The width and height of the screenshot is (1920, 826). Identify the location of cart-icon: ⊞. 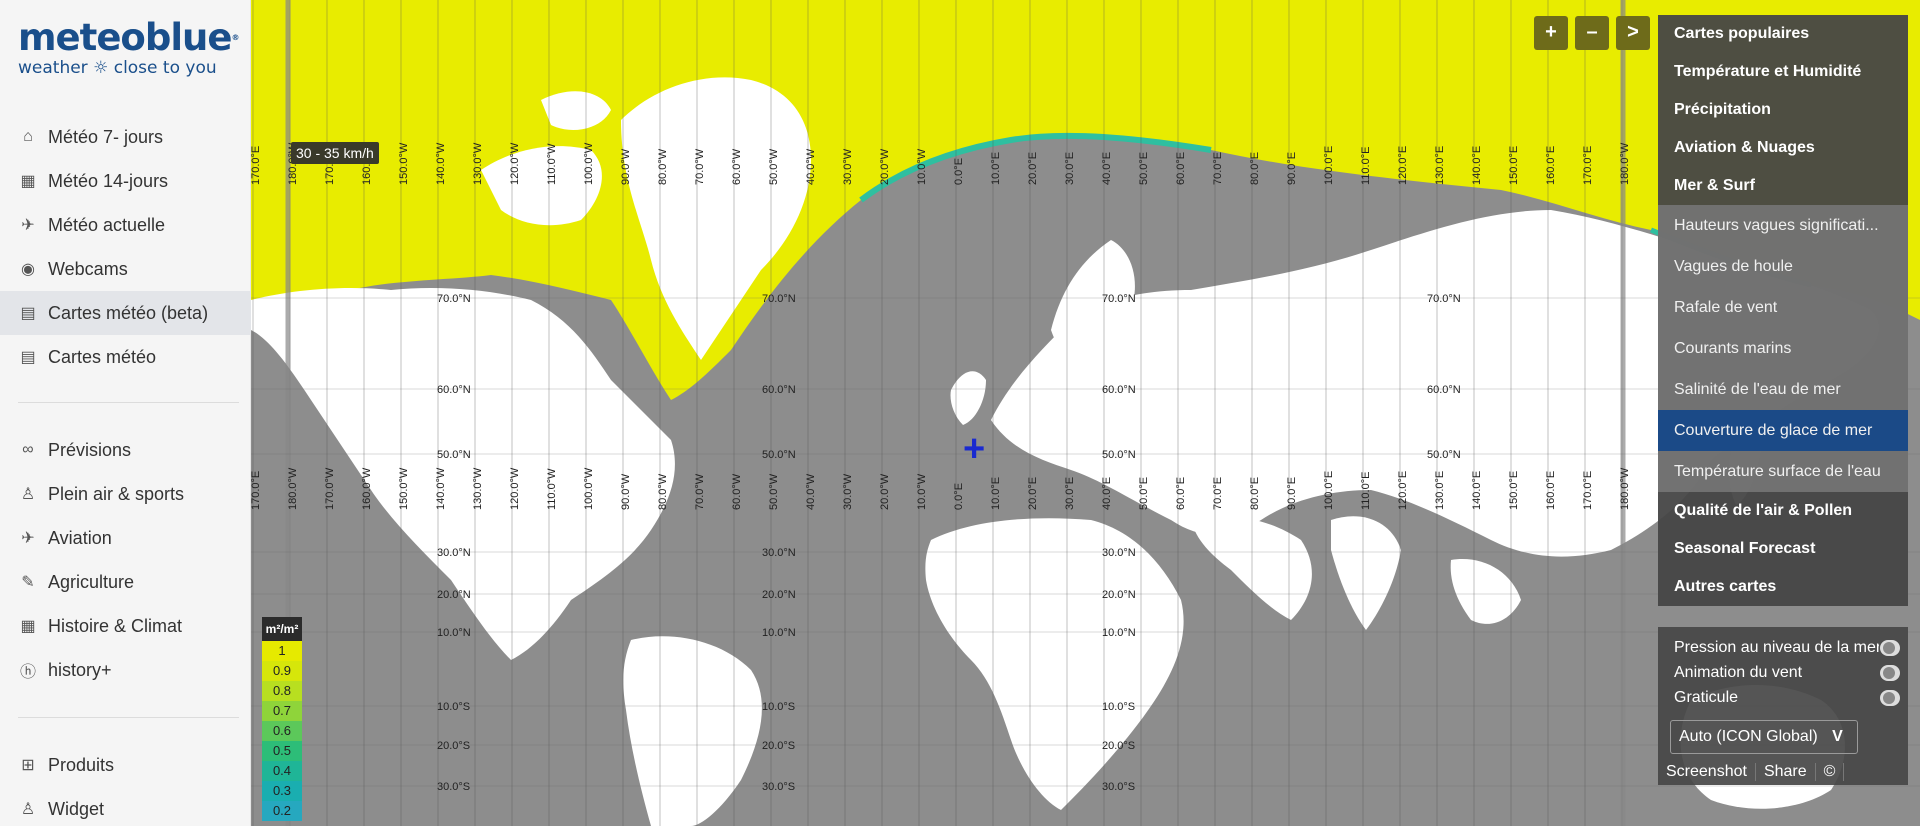
(28, 765).